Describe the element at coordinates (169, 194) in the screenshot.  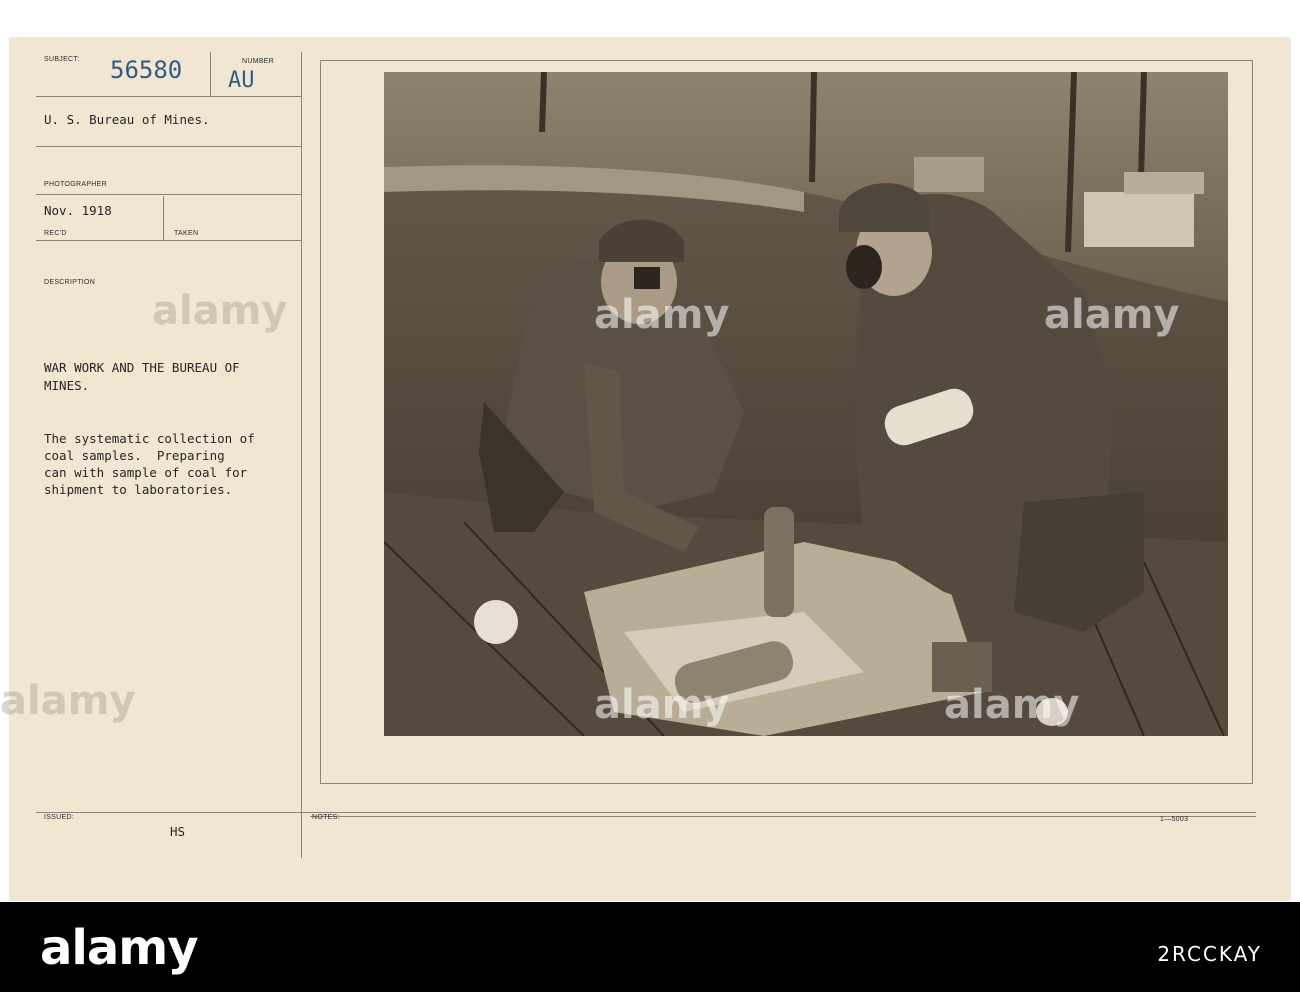
I see `rule-photographer` at that location.